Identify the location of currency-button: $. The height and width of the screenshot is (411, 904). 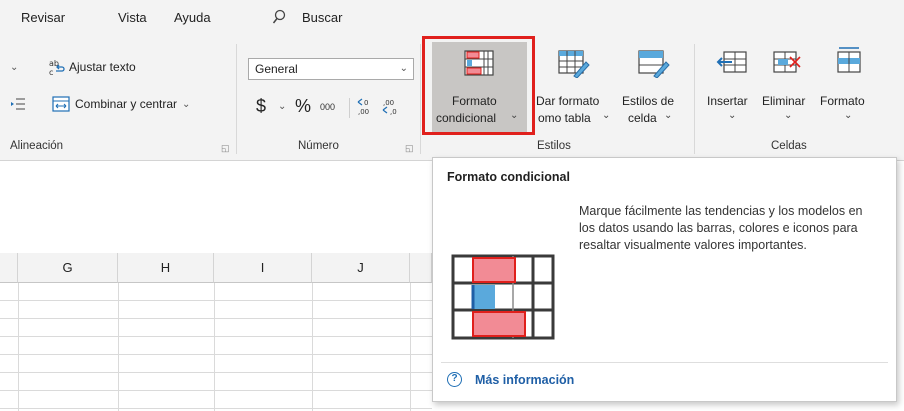
(261, 106).